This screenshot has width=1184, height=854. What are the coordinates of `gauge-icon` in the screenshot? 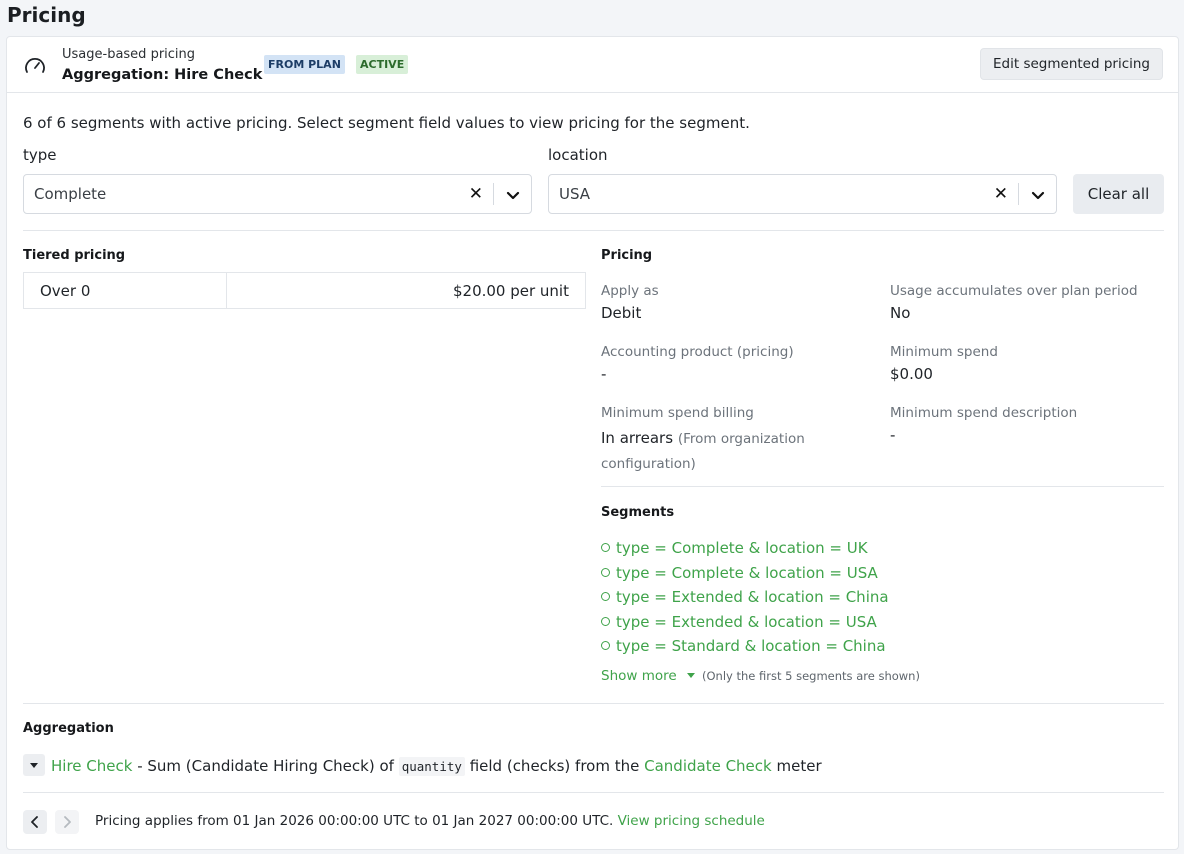 It's located at (35, 65).